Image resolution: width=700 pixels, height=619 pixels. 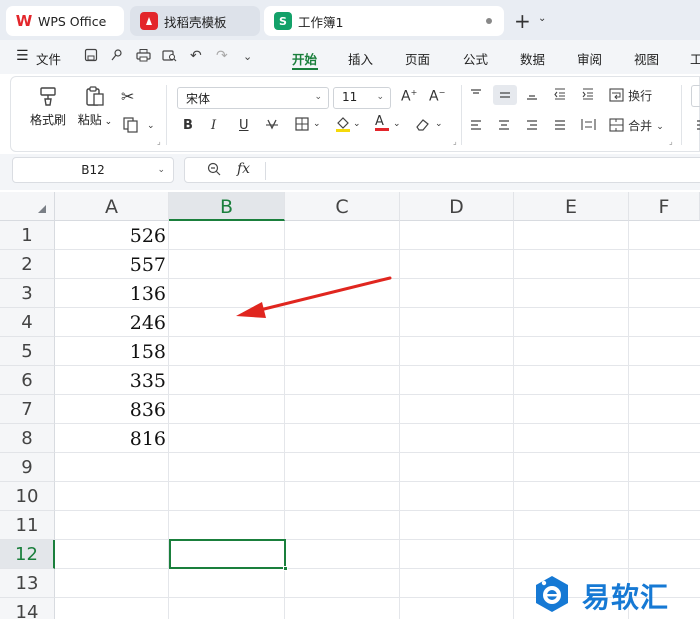 I want to click on row-header-10: 10, so click(x=27, y=496).